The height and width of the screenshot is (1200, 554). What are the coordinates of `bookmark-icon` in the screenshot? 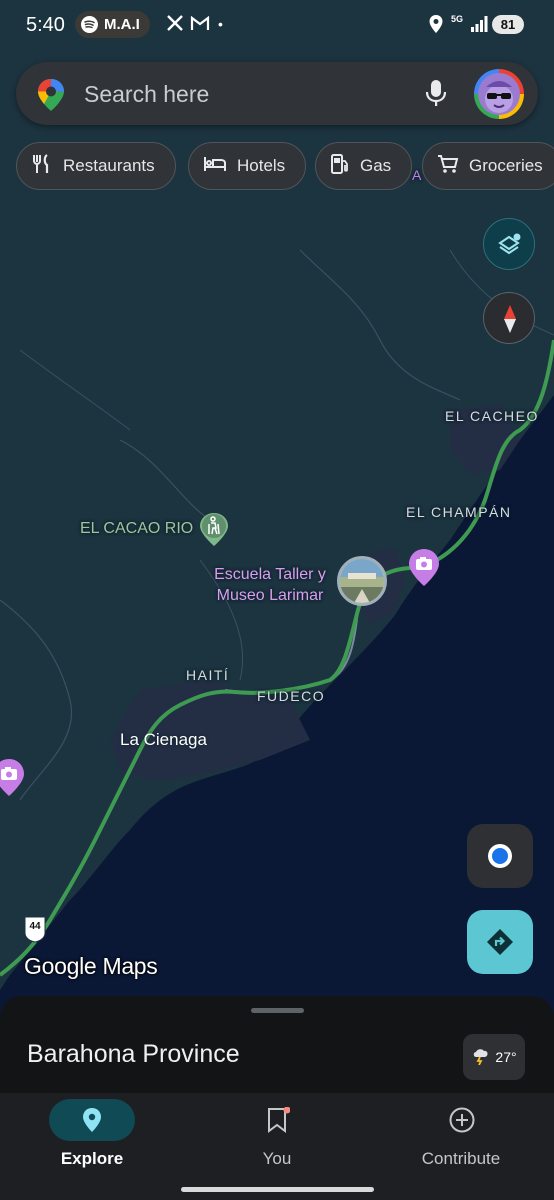 It's located at (278, 1122).